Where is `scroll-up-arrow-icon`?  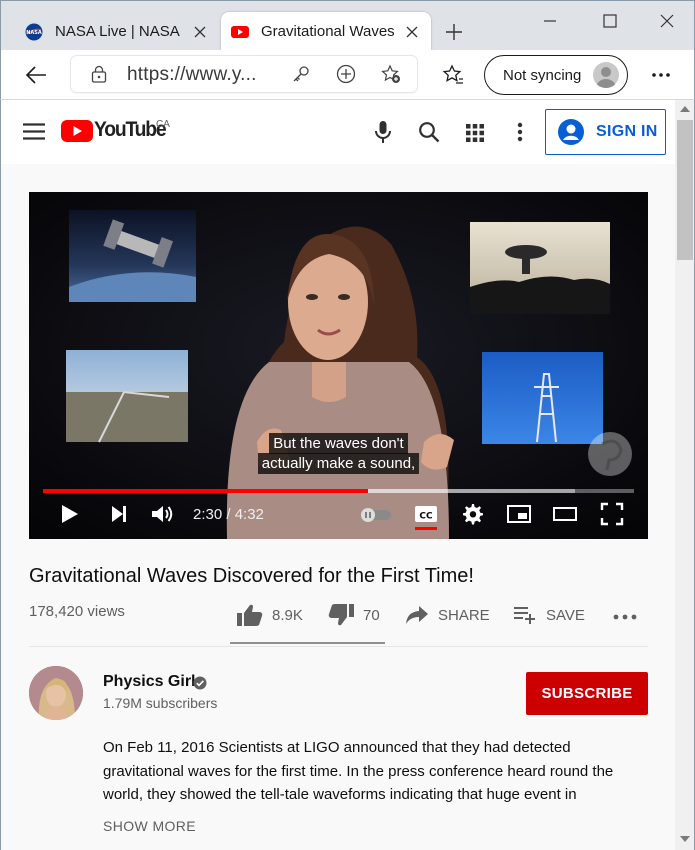
scroll-up-arrow-icon is located at coordinates (685, 109).